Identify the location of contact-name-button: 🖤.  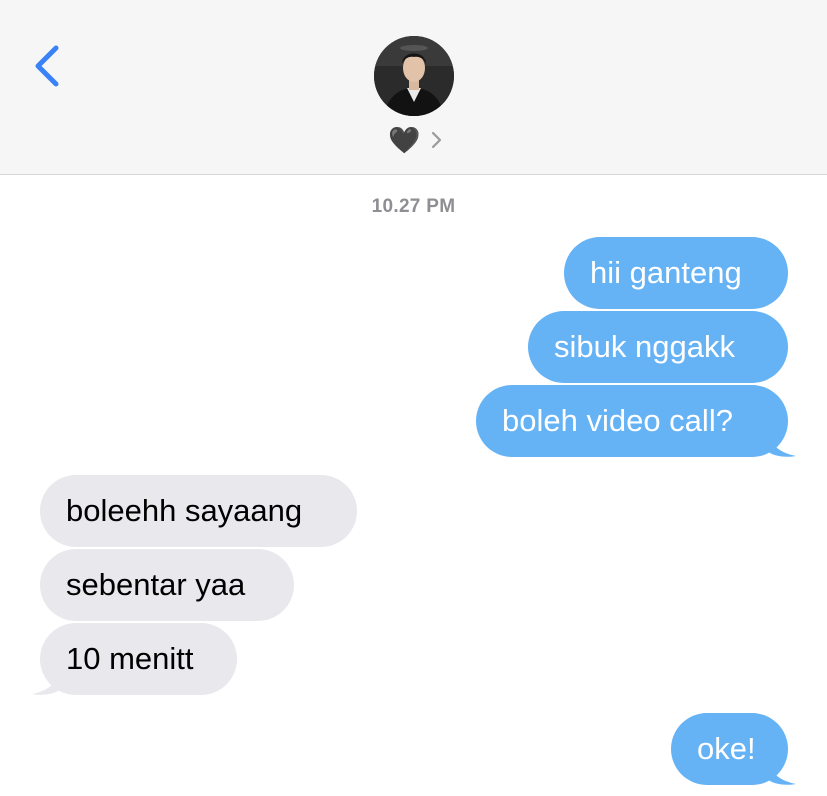
(416, 140).